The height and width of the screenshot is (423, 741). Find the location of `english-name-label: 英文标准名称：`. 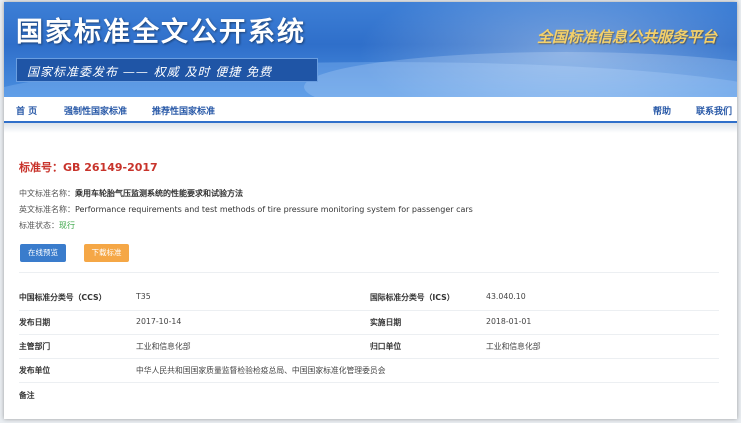

english-name-label: 英文标准名称： is located at coordinates (47, 209).